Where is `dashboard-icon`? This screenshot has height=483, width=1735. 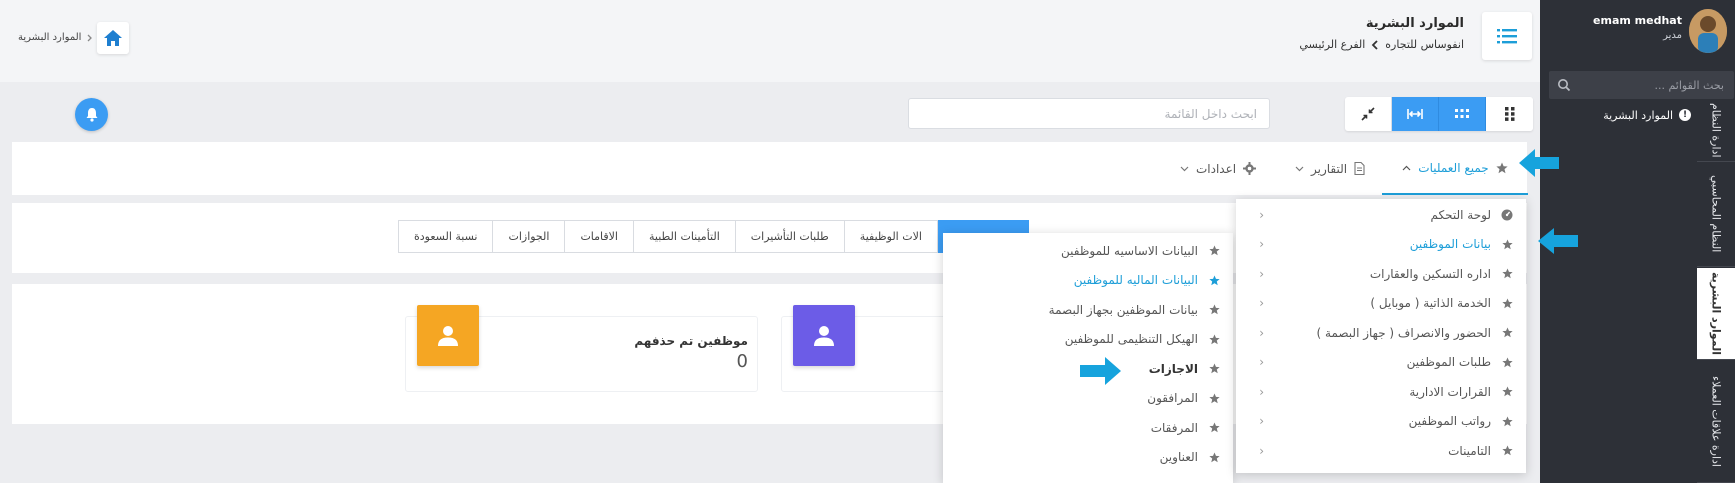 dashboard-icon is located at coordinates (1507, 215).